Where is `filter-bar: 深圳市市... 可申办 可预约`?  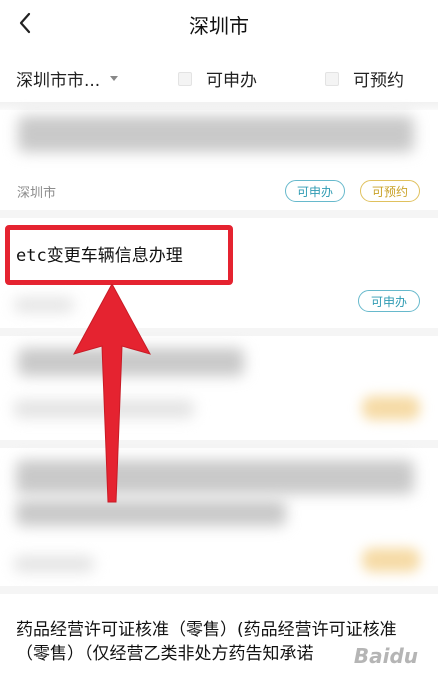 filter-bar: 深圳市市... 可申办 可预约 is located at coordinates (219, 78).